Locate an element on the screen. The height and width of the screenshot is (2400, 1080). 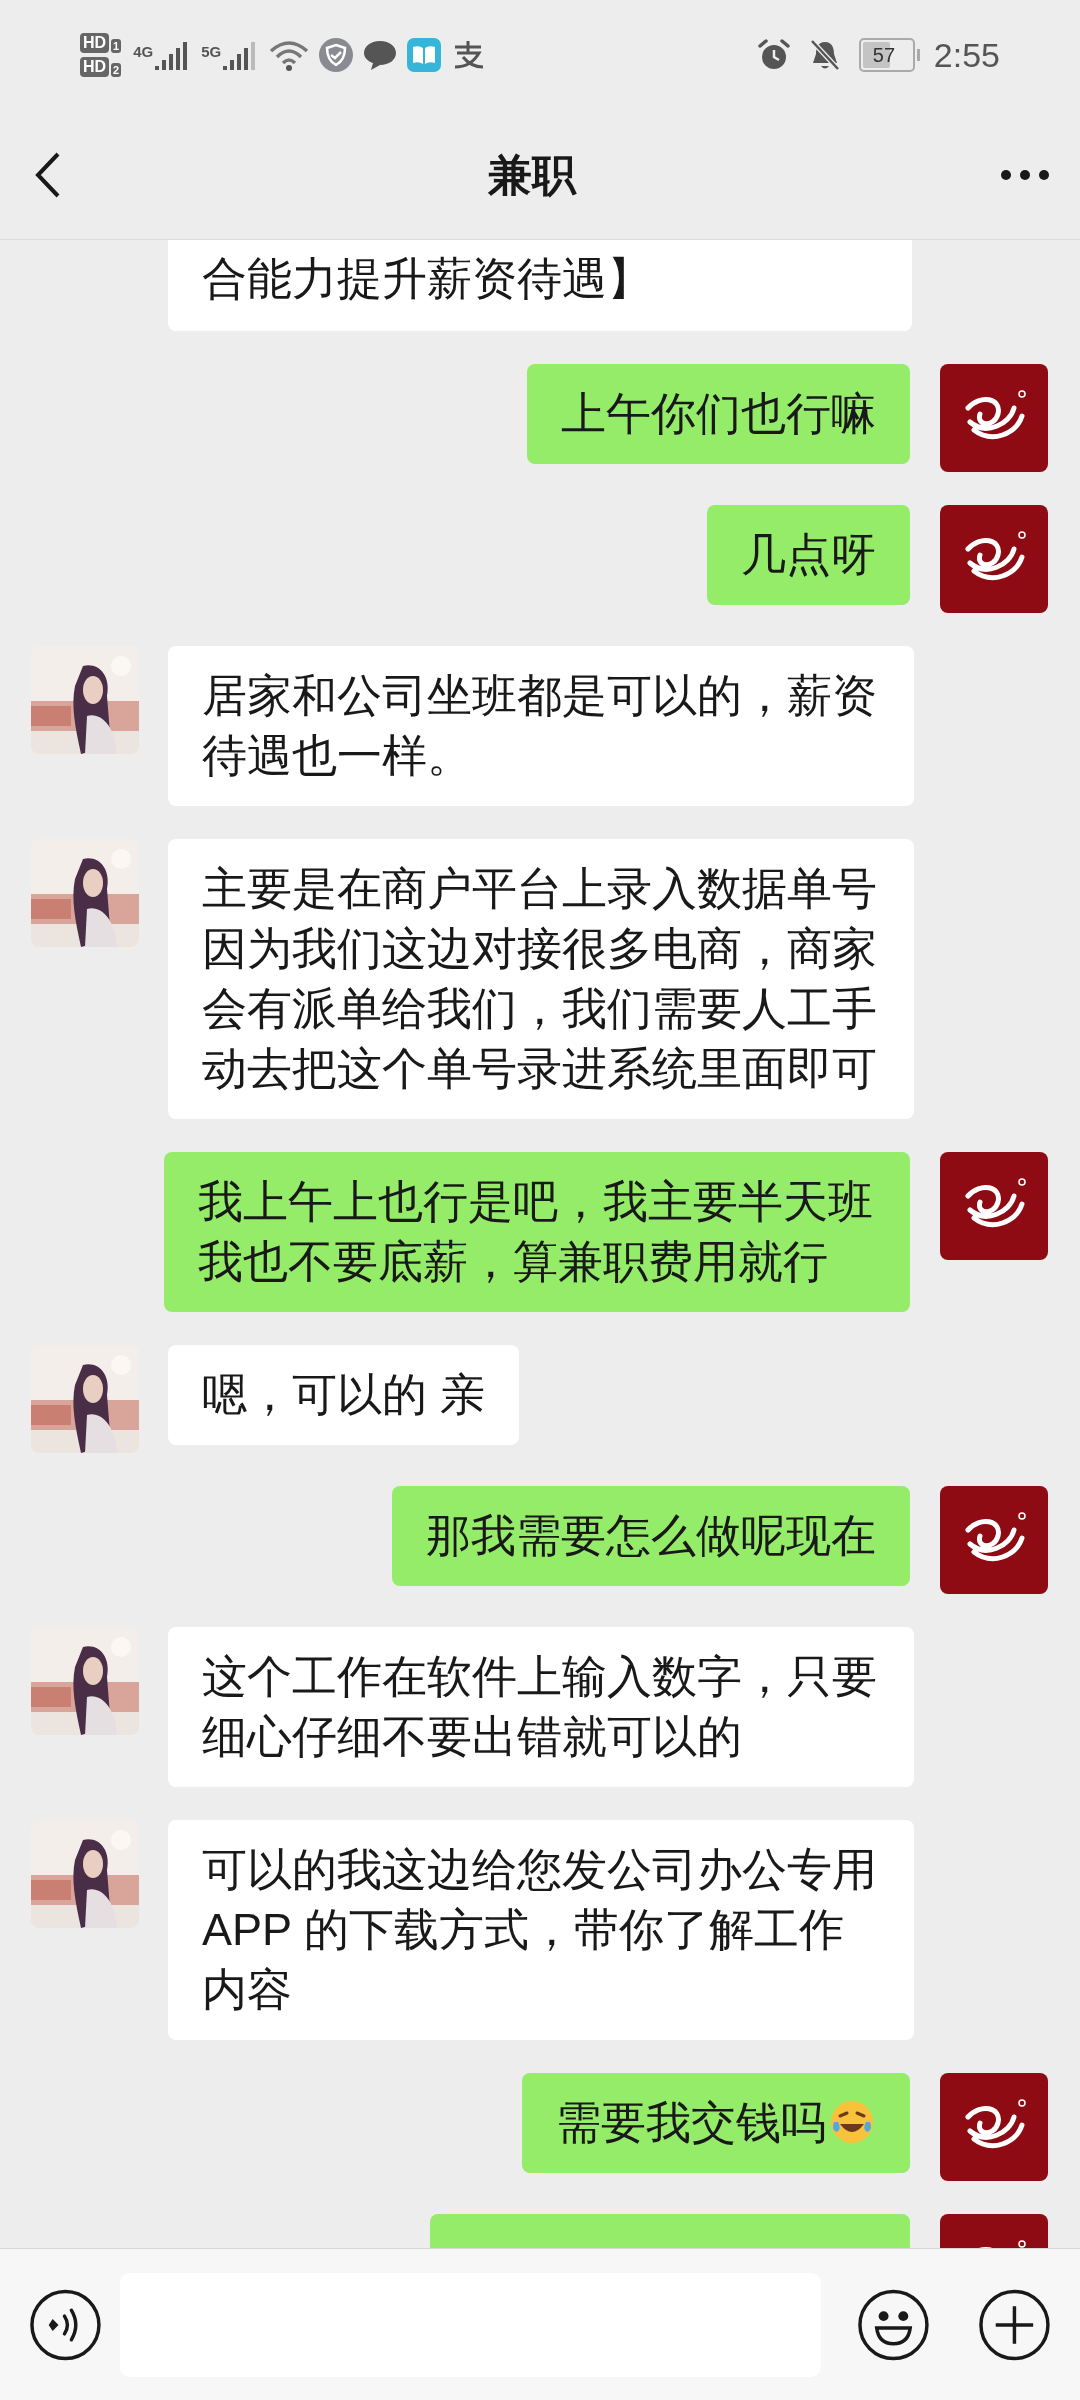
plus-icon is located at coordinates (1014, 2324).